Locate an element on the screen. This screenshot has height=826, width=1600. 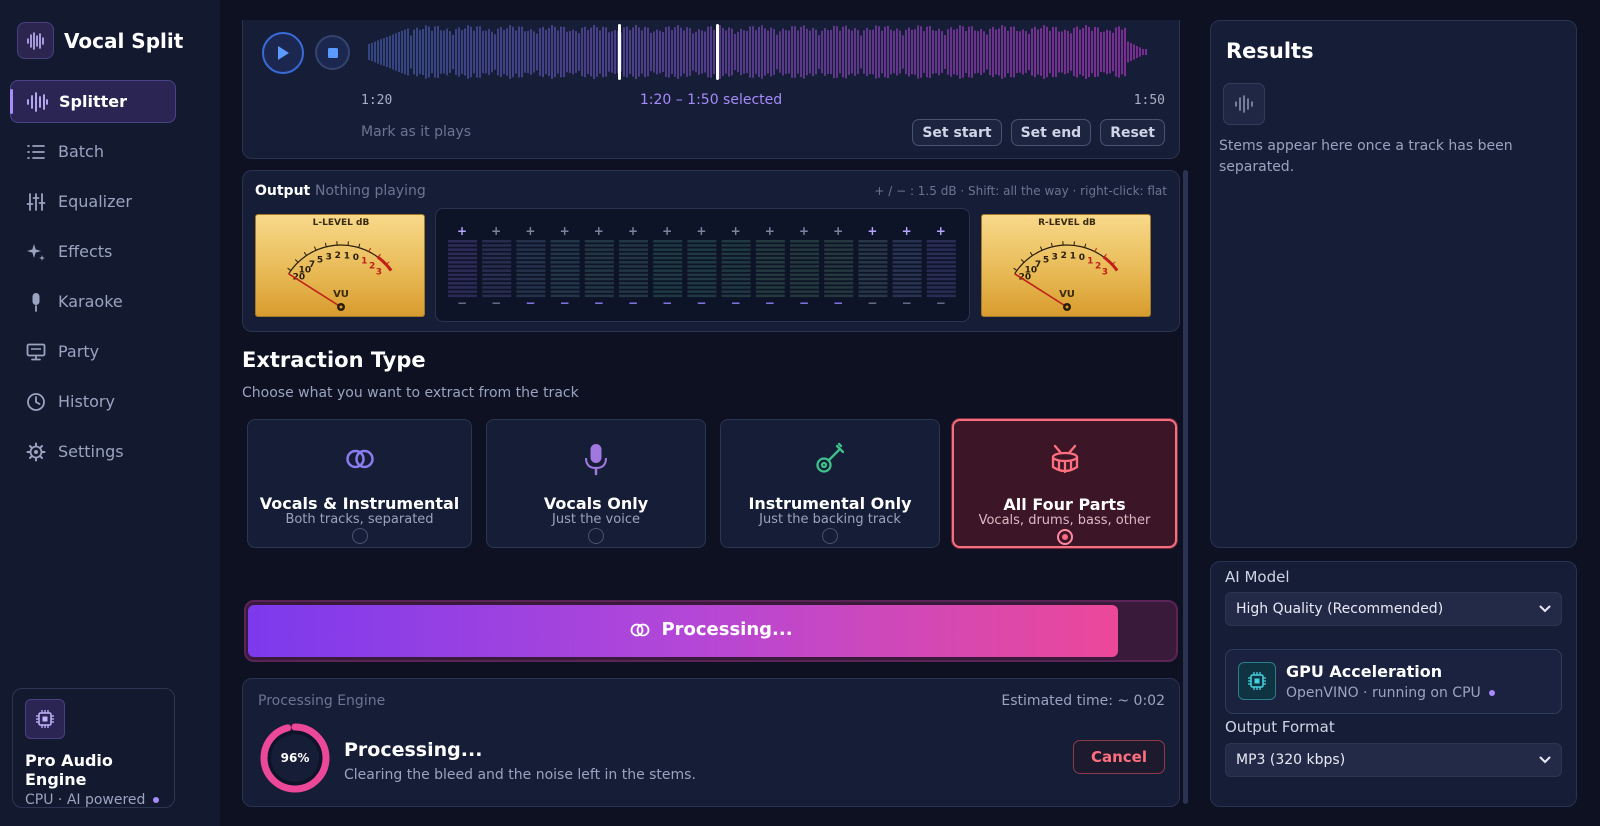
sidebar-item-karaoke: Karaoke is located at coordinates (93, 301).